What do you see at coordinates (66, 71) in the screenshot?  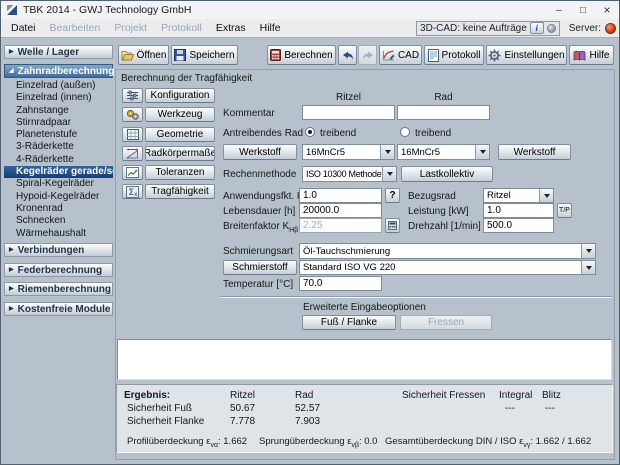 I see `section-label: Zahnradberechnung` at bounding box center [66, 71].